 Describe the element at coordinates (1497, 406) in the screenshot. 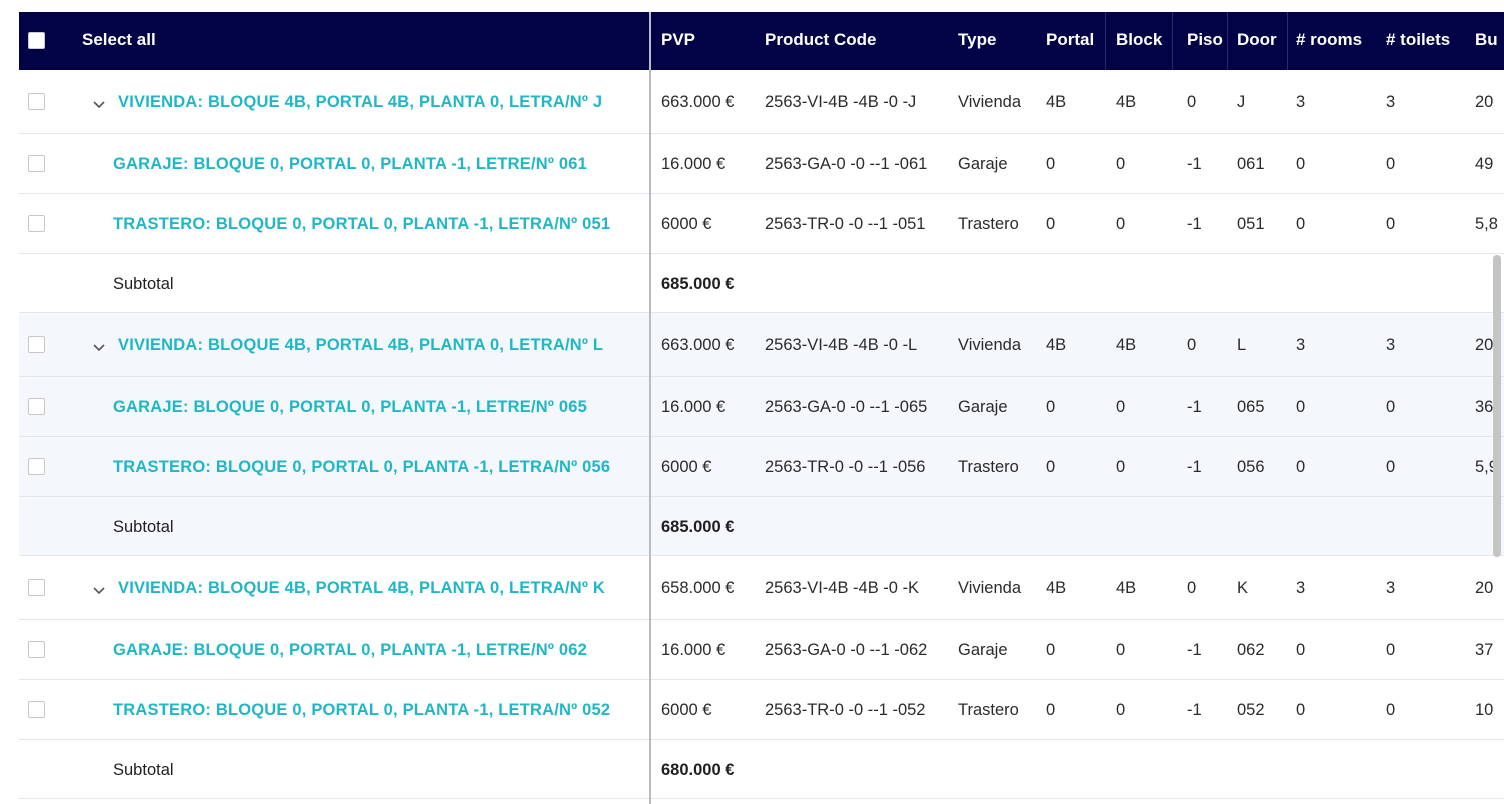

I see `vertical-scrollbar` at that location.